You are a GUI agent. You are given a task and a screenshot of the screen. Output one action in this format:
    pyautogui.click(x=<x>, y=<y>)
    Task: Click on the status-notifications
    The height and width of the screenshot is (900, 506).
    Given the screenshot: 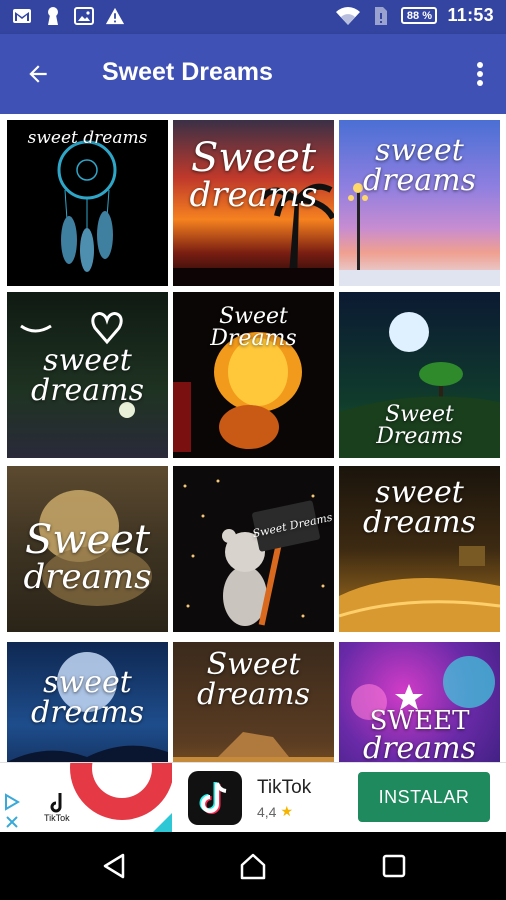 What is the action you would take?
    pyautogui.click(x=68, y=16)
    